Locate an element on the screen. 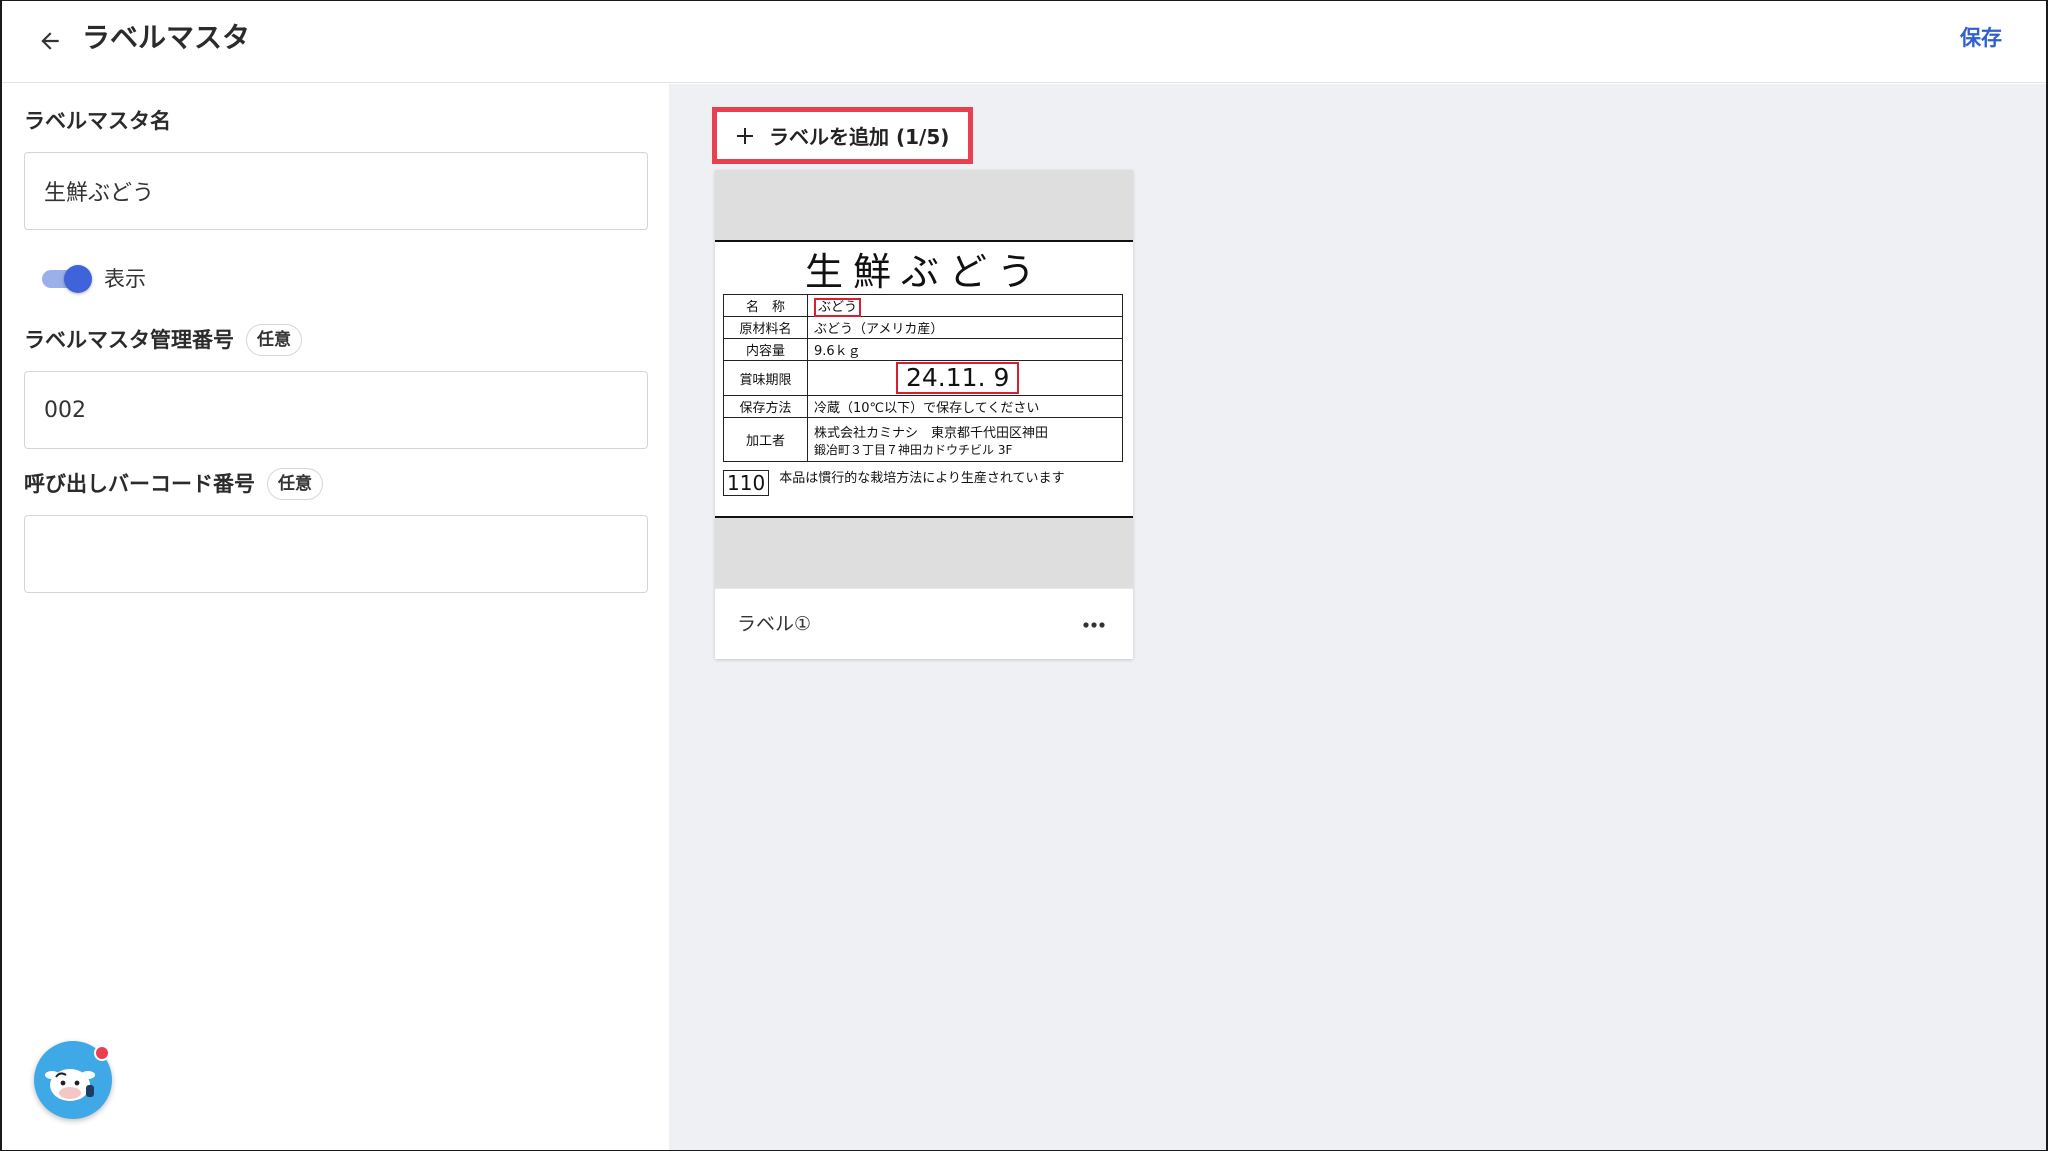 The width and height of the screenshot is (2048, 1151). expiry-date-value: 24.11. 9 is located at coordinates (958, 378).